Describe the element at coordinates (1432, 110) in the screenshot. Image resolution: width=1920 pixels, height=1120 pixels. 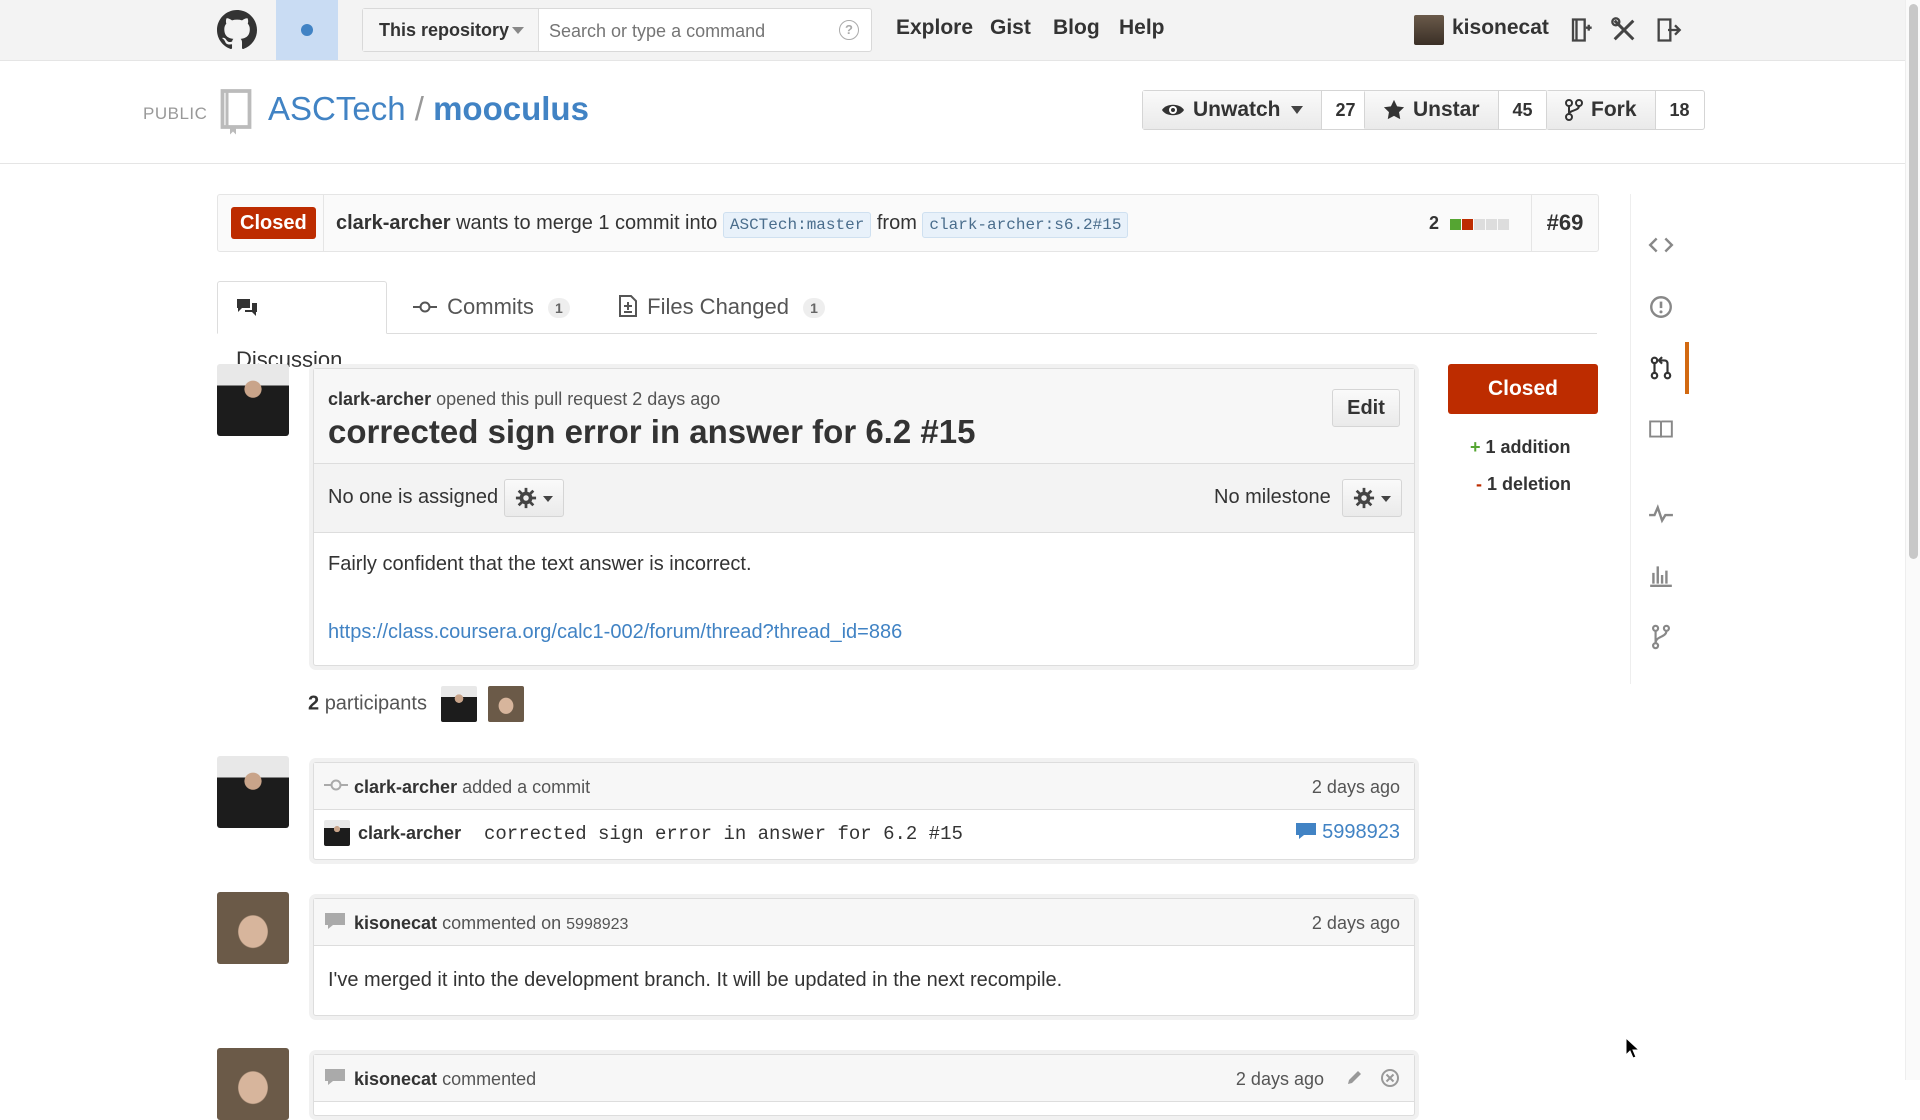
I see `unstar-button: Unstar` at that location.